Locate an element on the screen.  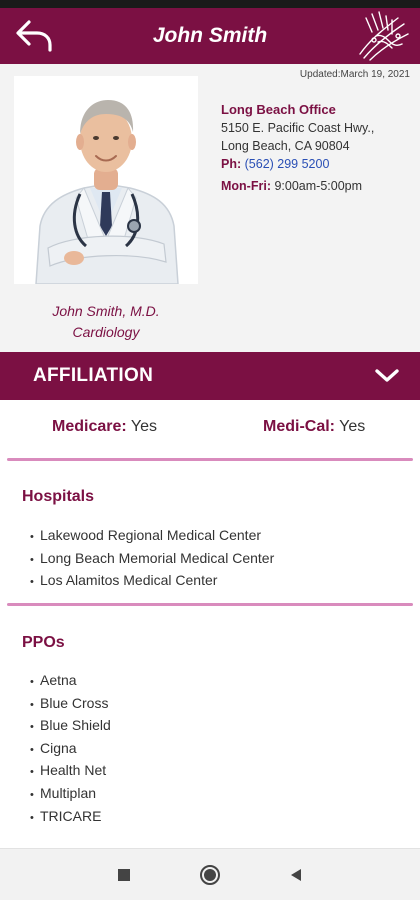
medical-status: Medi-Cal: Yes is located at coordinates (314, 427).